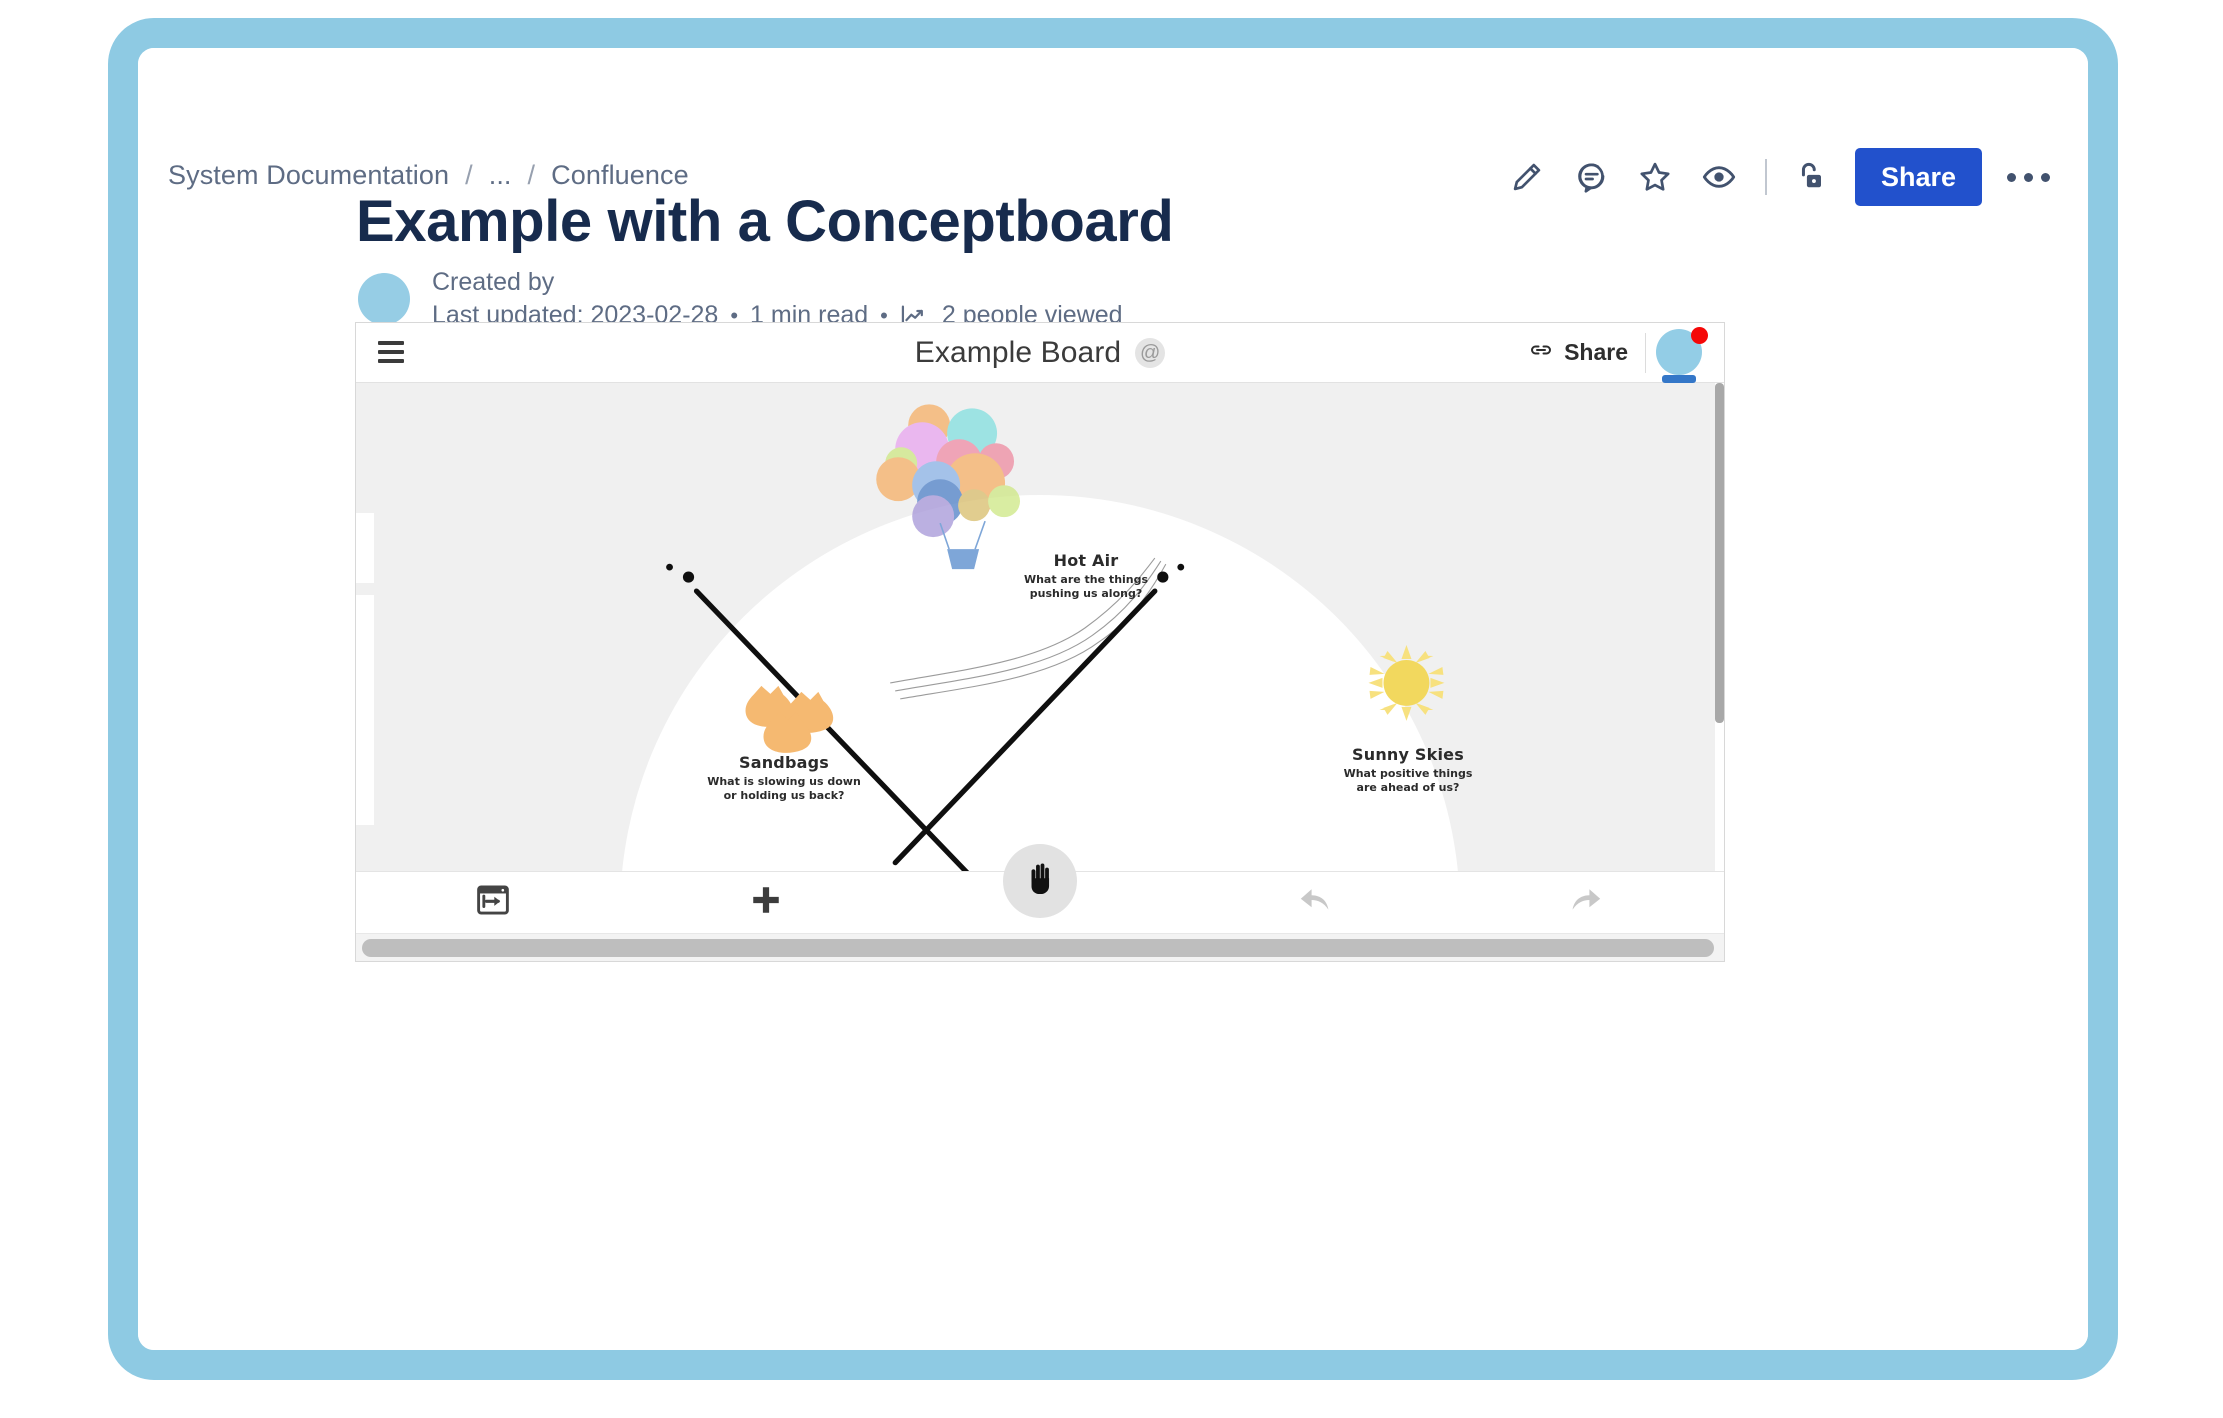 Image resolution: width=2223 pixels, height=1418 pixels. I want to click on board-share-button: Share, so click(1578, 352).